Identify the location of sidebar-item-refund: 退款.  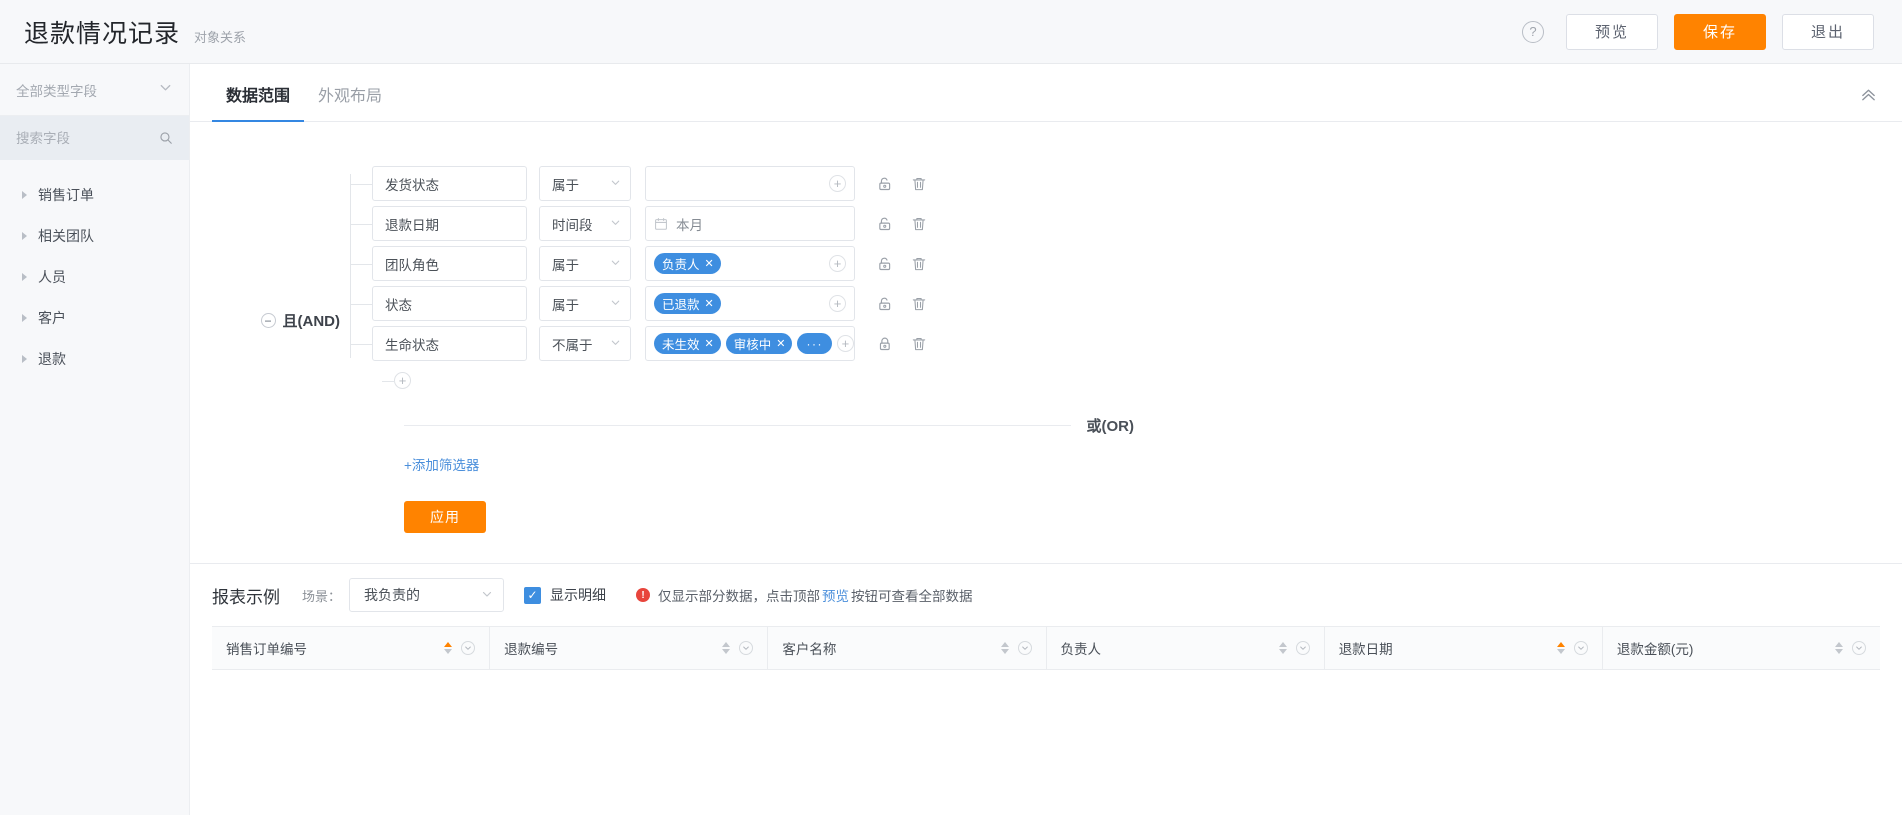
(94, 358).